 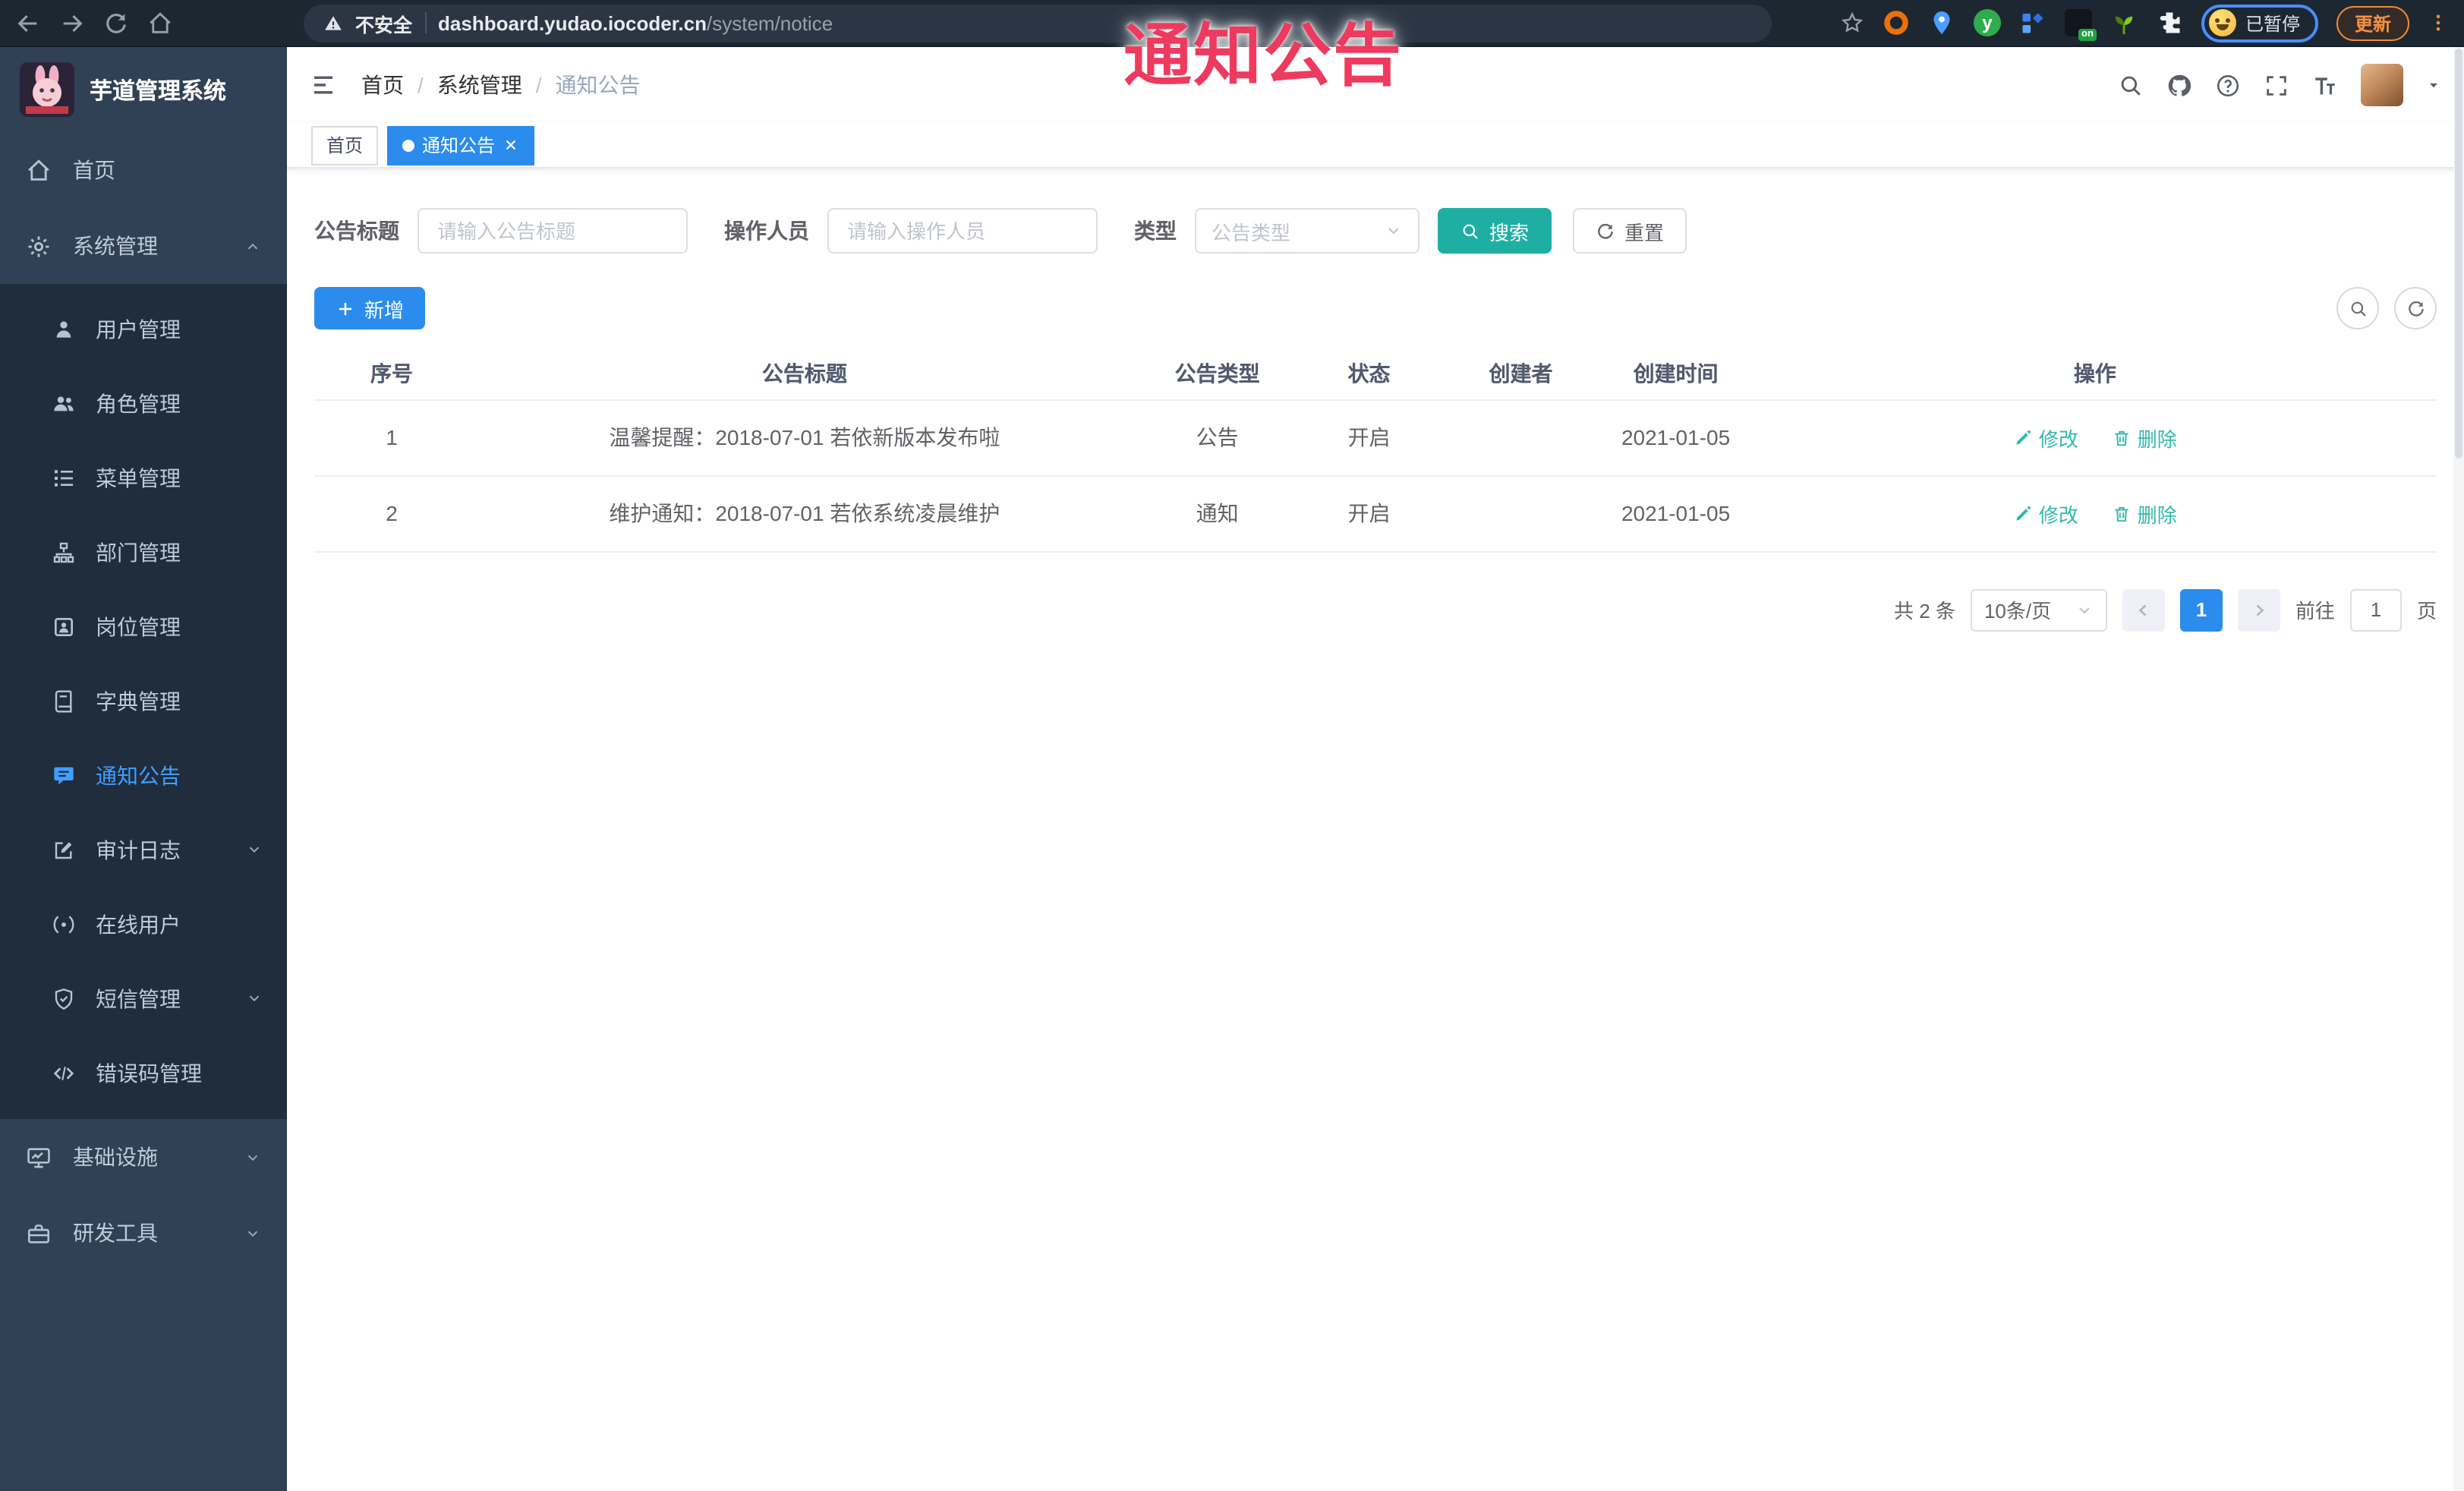 I want to click on font-size-icon, so click(x=2325, y=85).